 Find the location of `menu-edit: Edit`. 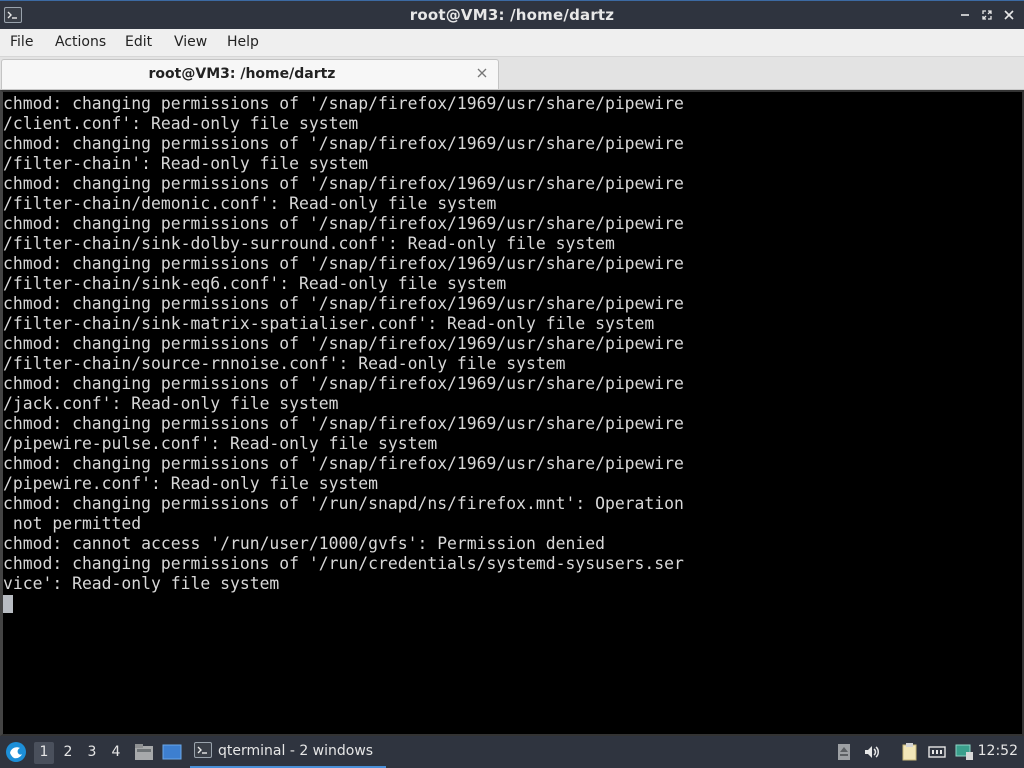

menu-edit: Edit is located at coordinates (138, 42).